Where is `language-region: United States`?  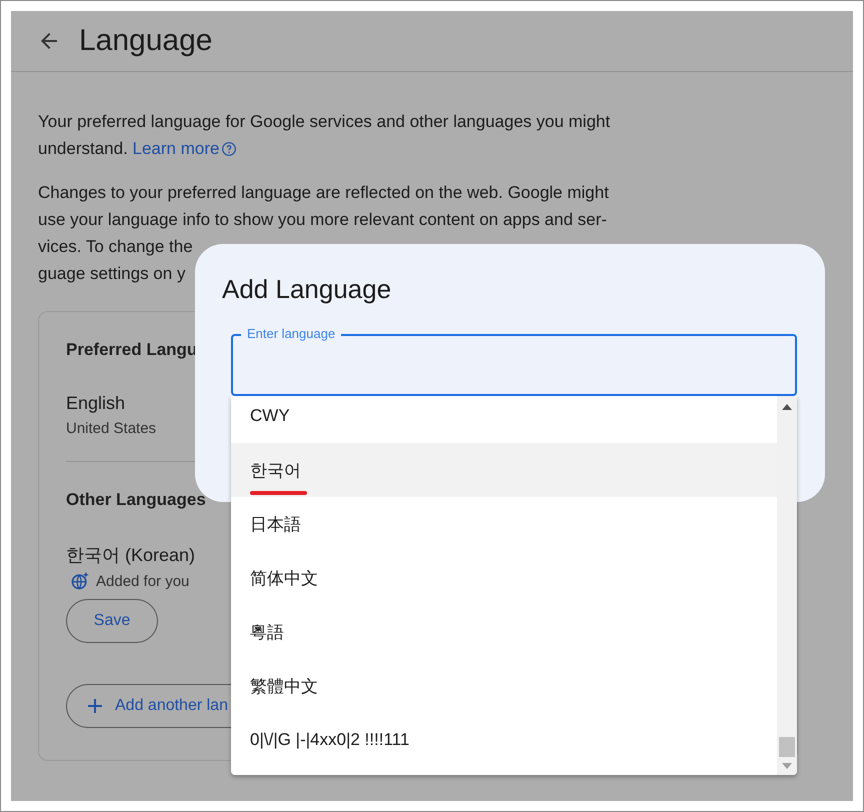
language-region: United States is located at coordinates (111, 428).